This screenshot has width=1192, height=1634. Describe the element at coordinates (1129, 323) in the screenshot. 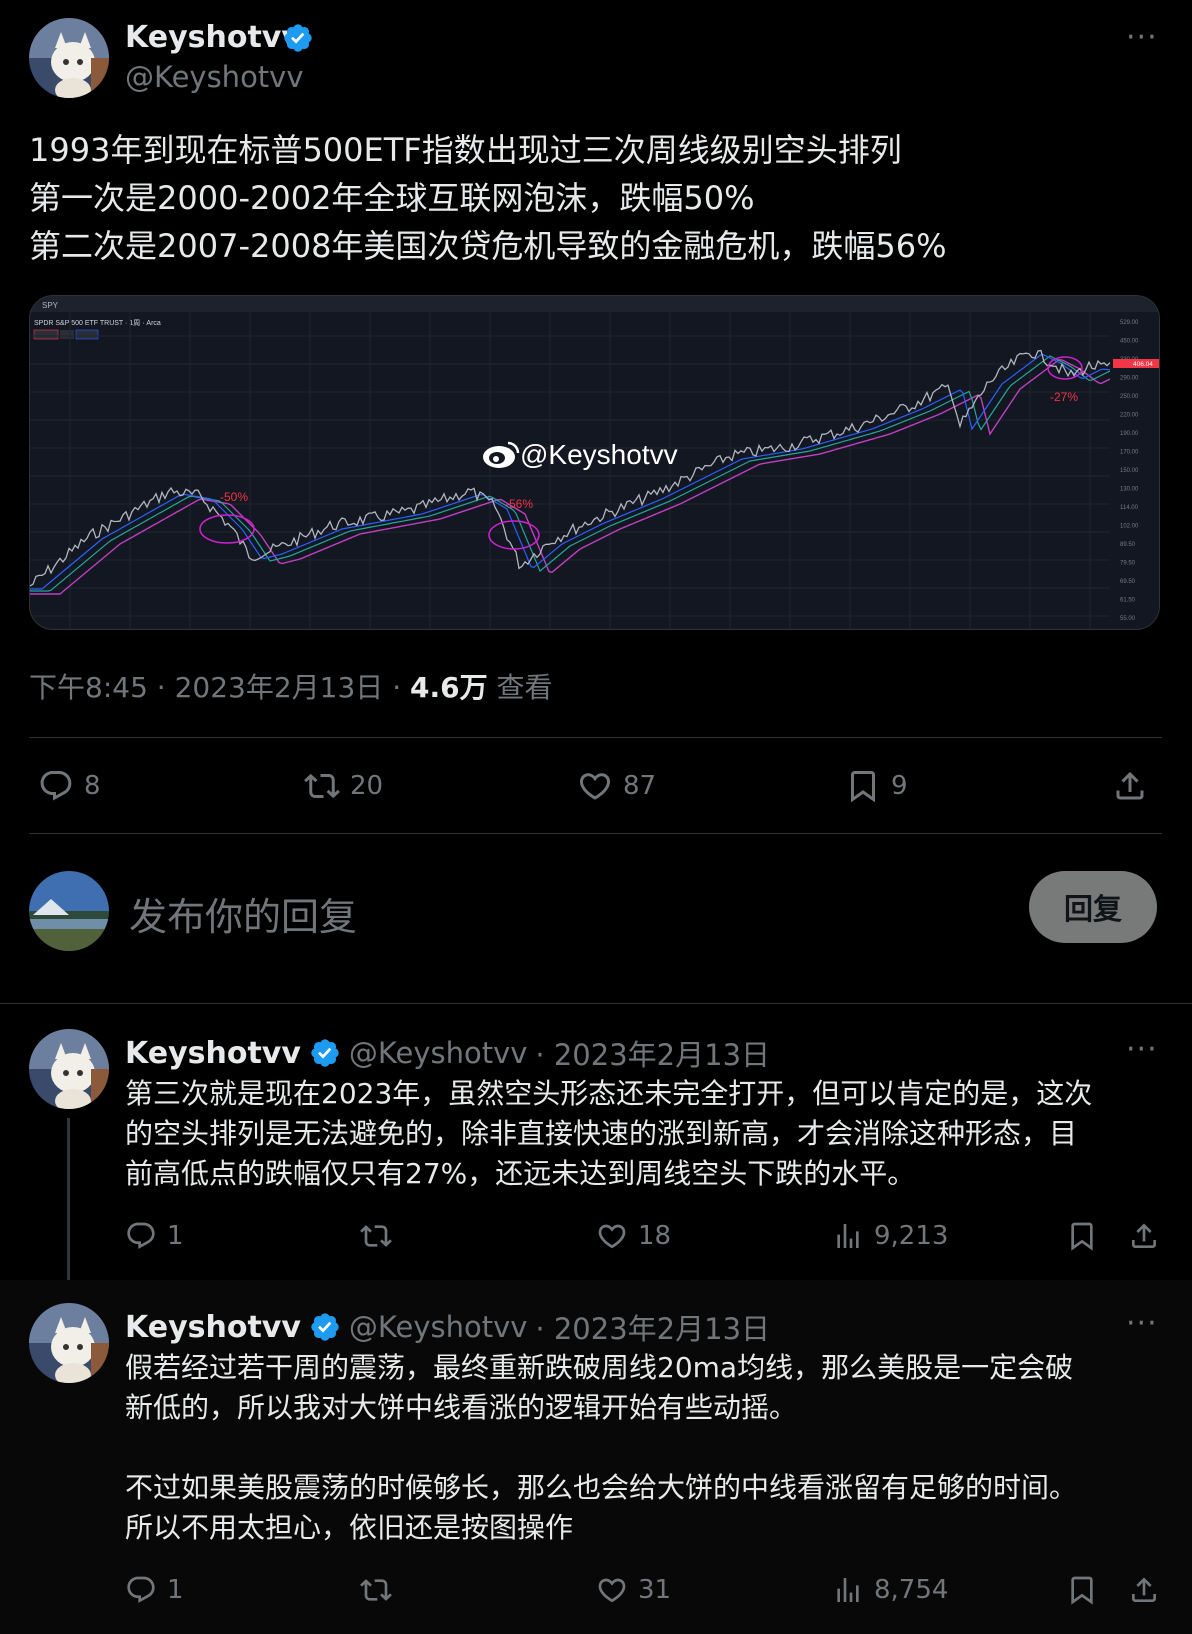

I see `price-axis-label: 529.00` at that location.